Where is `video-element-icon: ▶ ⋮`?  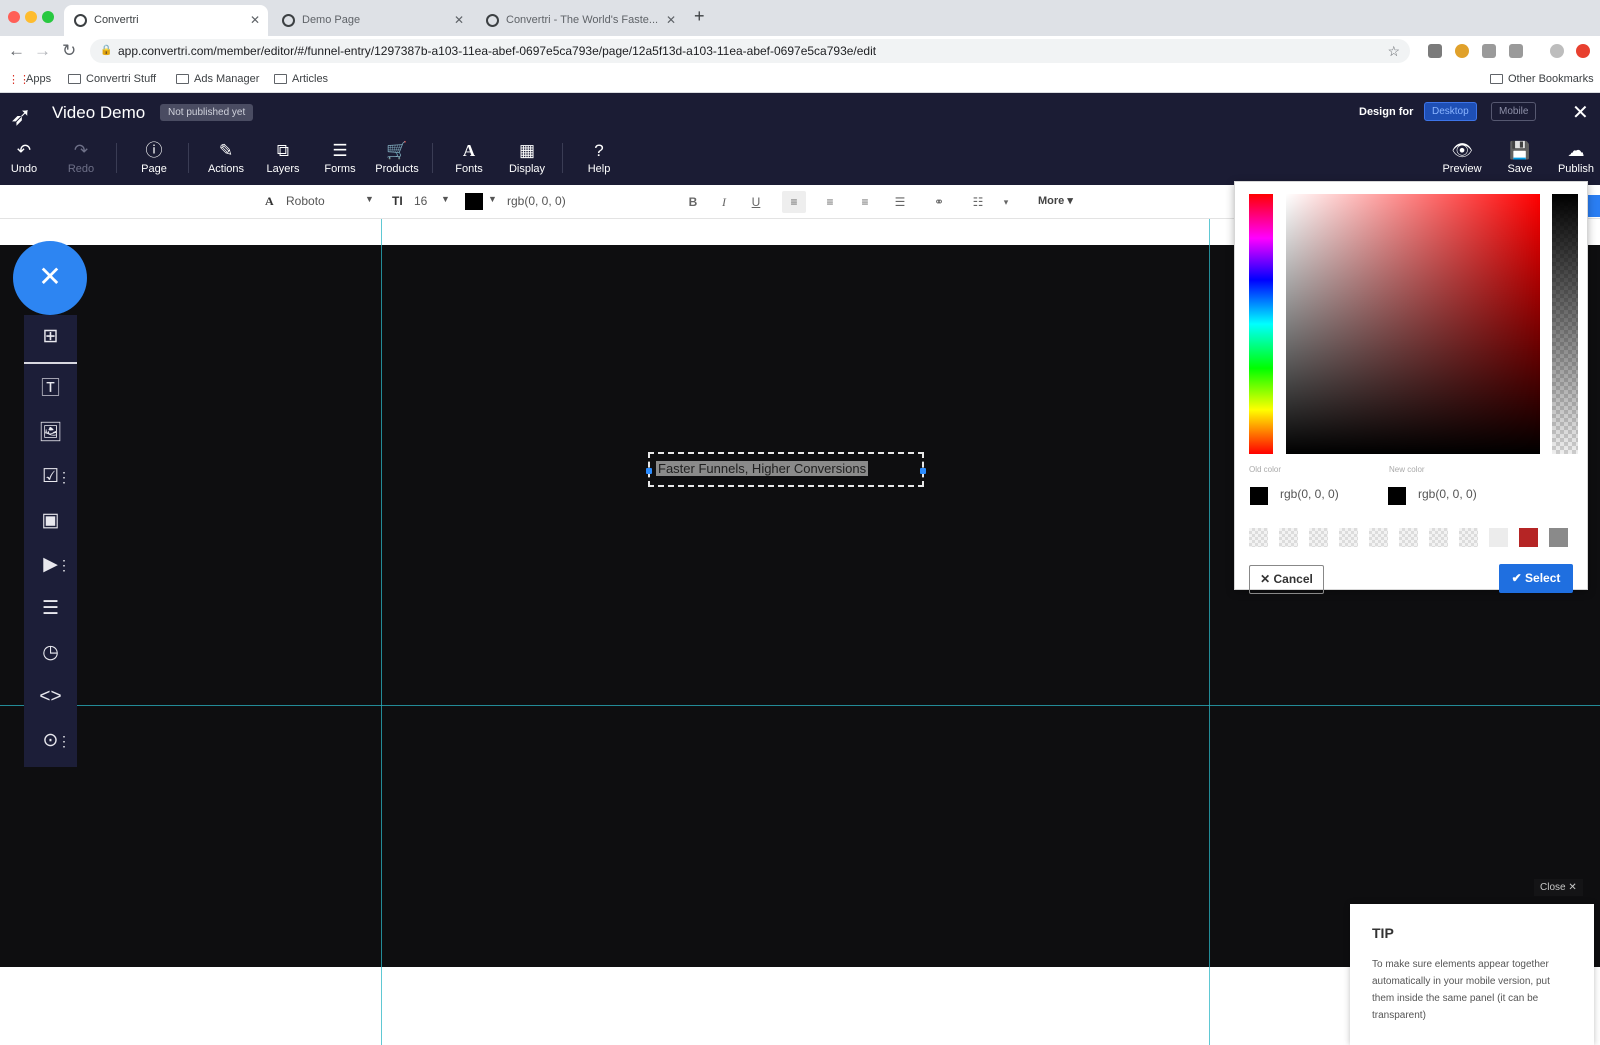
video-element-icon: ▶ ⋮ is located at coordinates (50, 565).